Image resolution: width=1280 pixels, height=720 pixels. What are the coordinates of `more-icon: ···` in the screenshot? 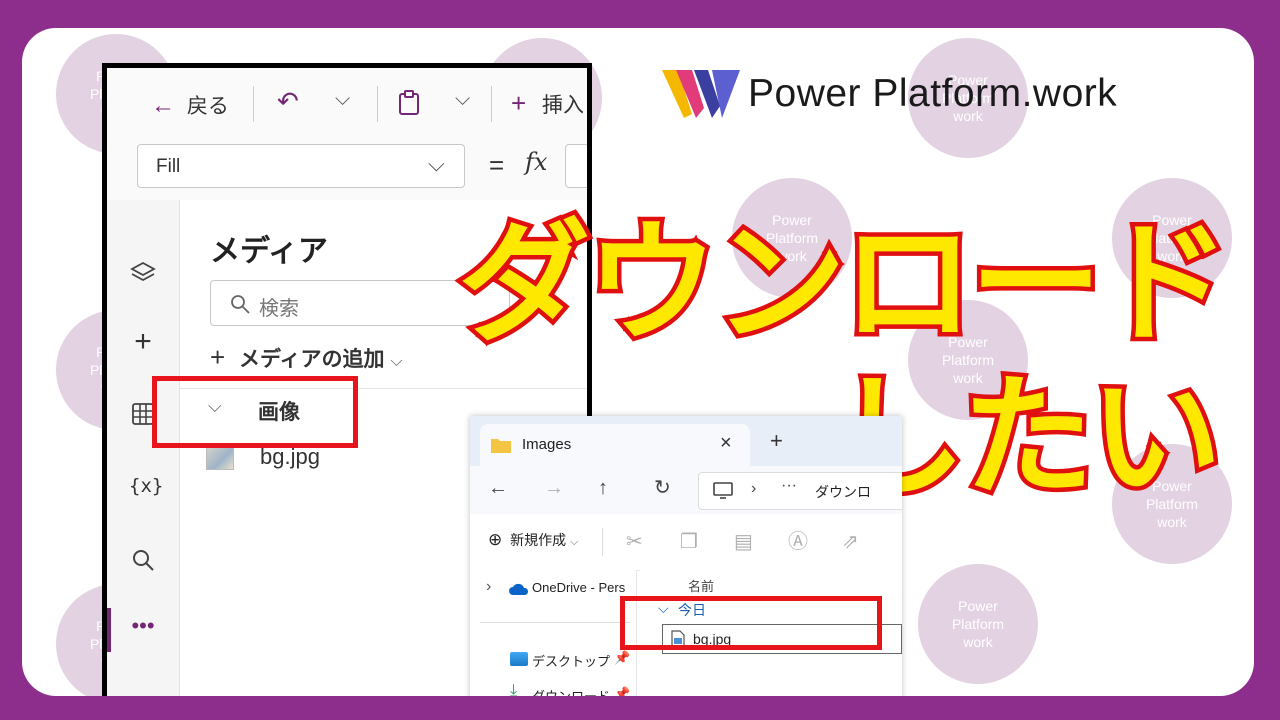 It's located at (789, 486).